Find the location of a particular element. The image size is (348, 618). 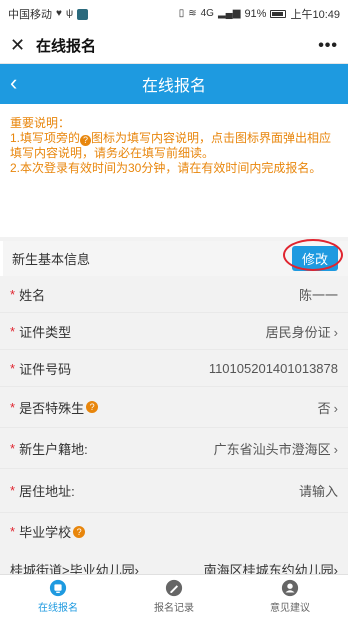

close-icon: ✕ is located at coordinates (21, 45).